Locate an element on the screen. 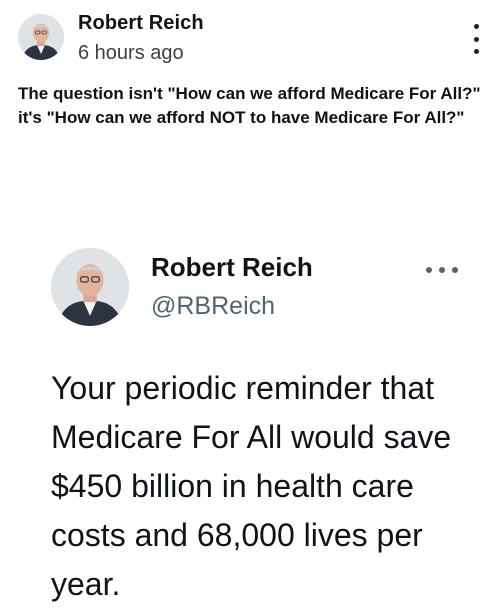 Image resolution: width=500 pixels, height=609 pixels. post-author-name: Robert Reich is located at coordinates (141, 23).